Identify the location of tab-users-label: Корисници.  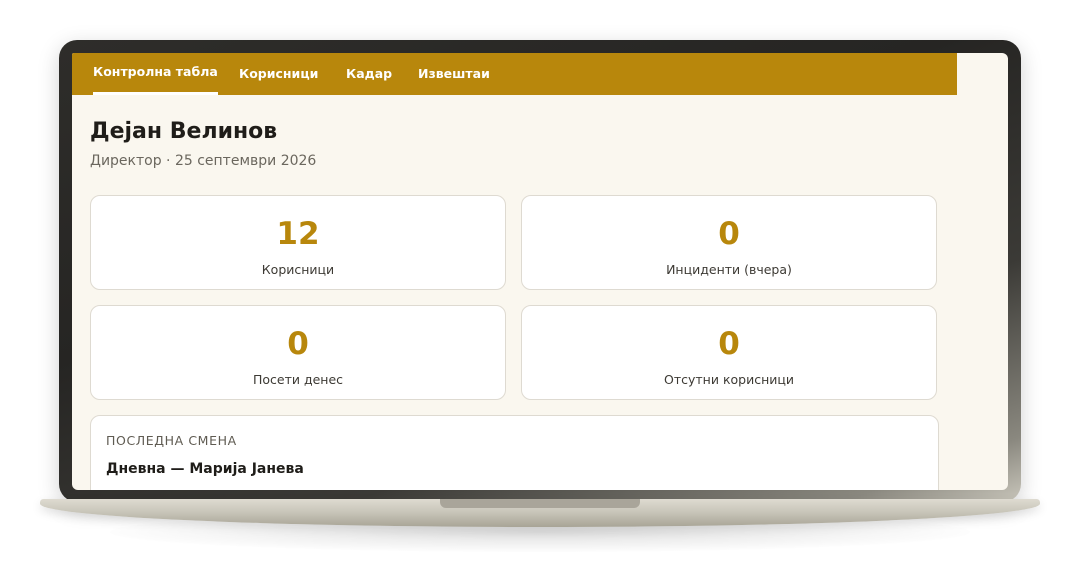
(279, 73).